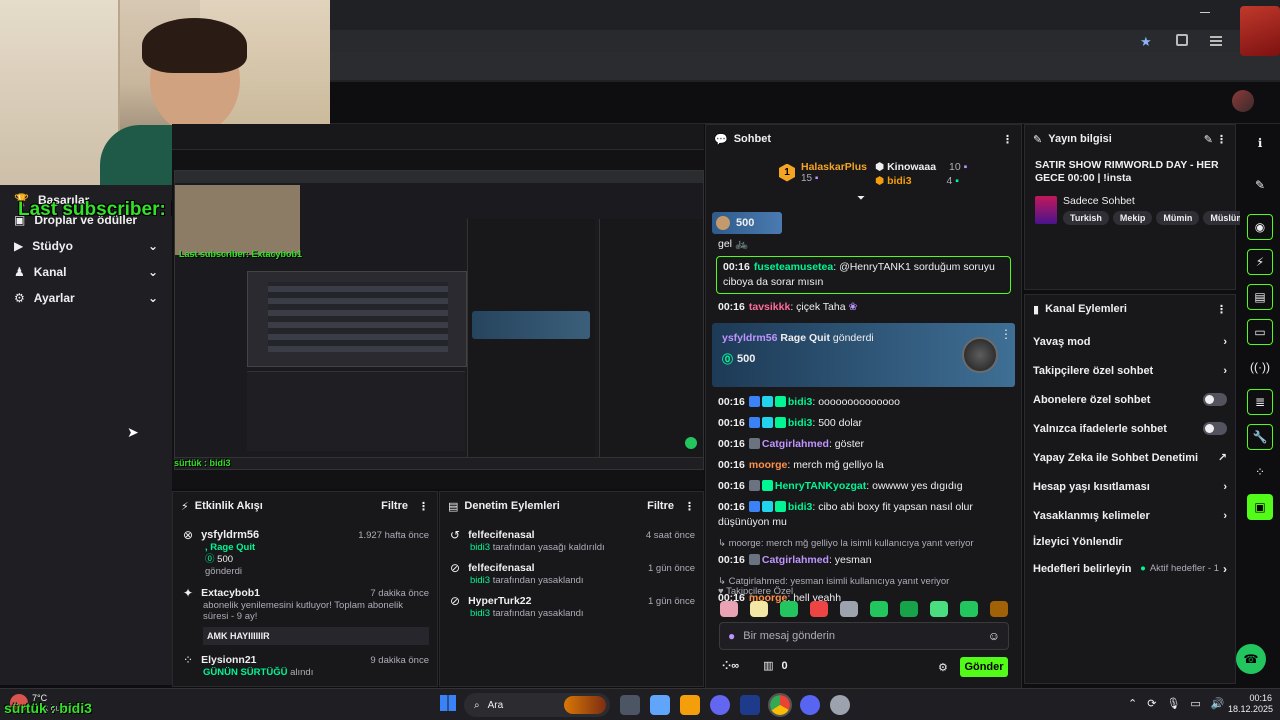  I want to click on leaderboard-second-name: Kinowaaa, so click(912, 167).